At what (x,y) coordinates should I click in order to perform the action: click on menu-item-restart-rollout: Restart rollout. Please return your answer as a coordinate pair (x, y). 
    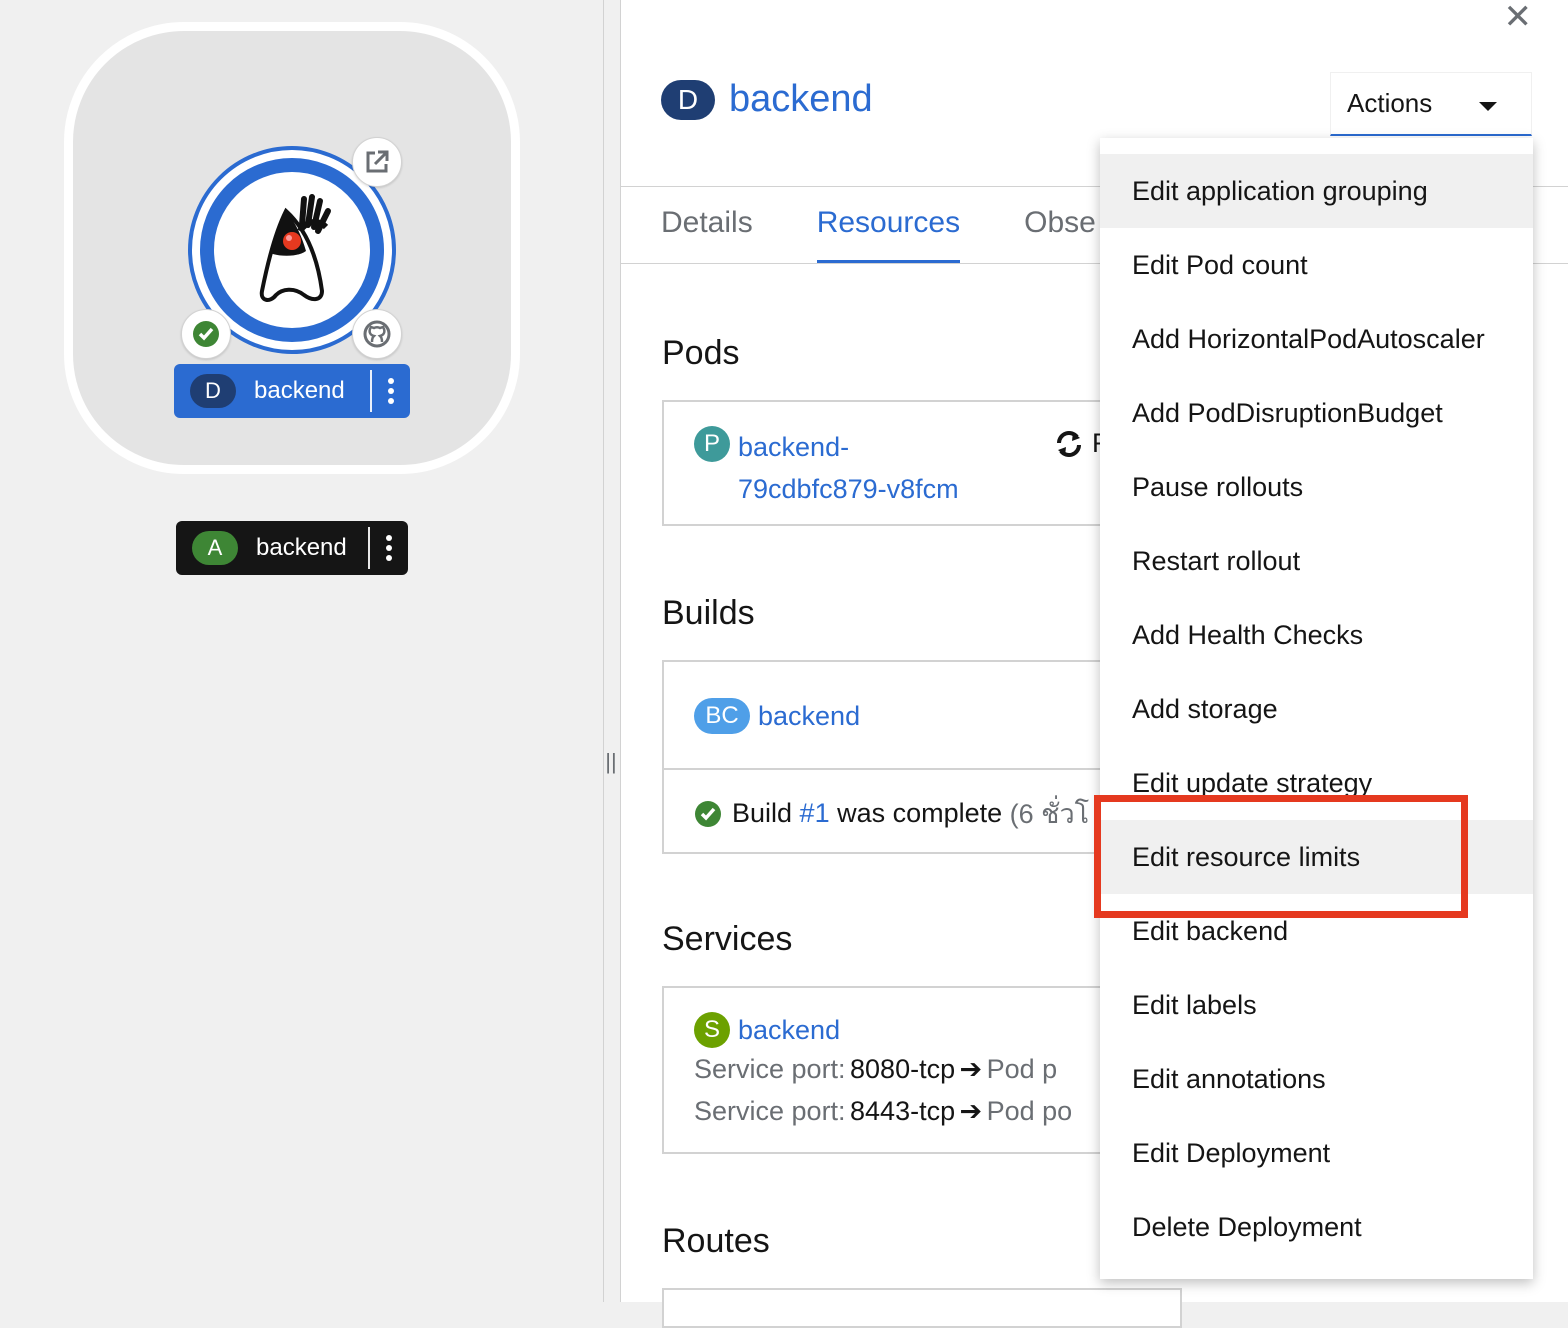
    Looking at the image, I should click on (1316, 561).